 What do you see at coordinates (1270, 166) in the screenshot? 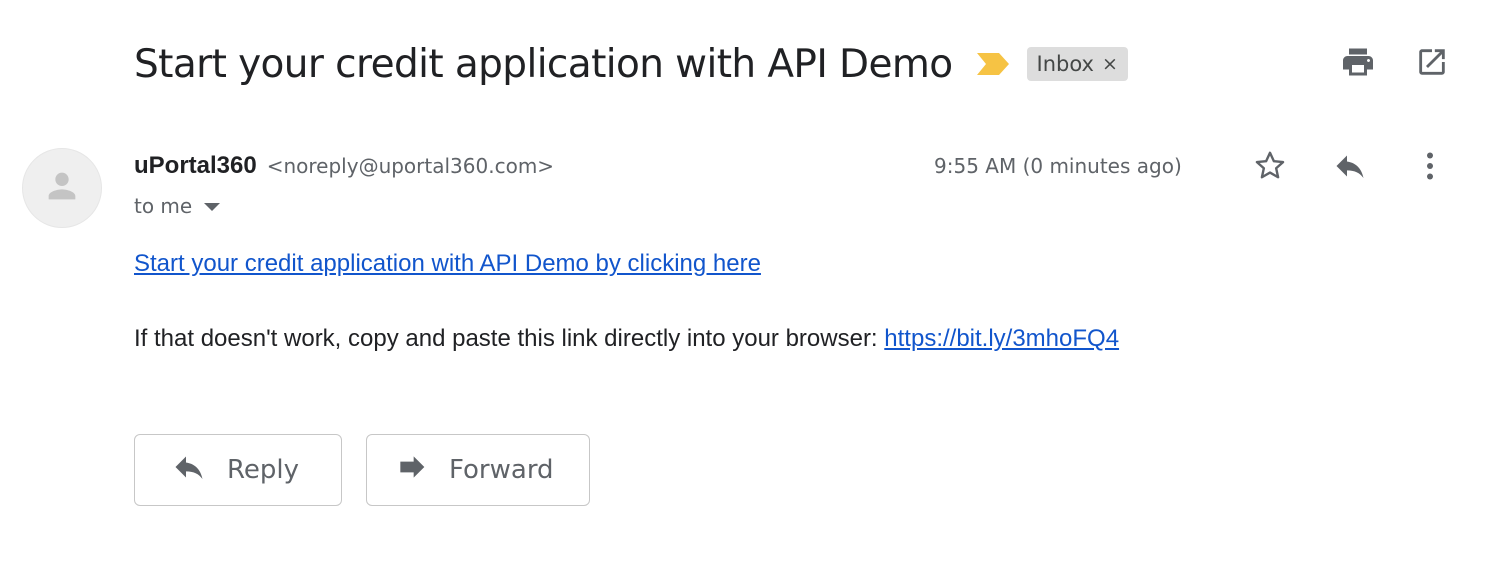
I see `star-icon` at bounding box center [1270, 166].